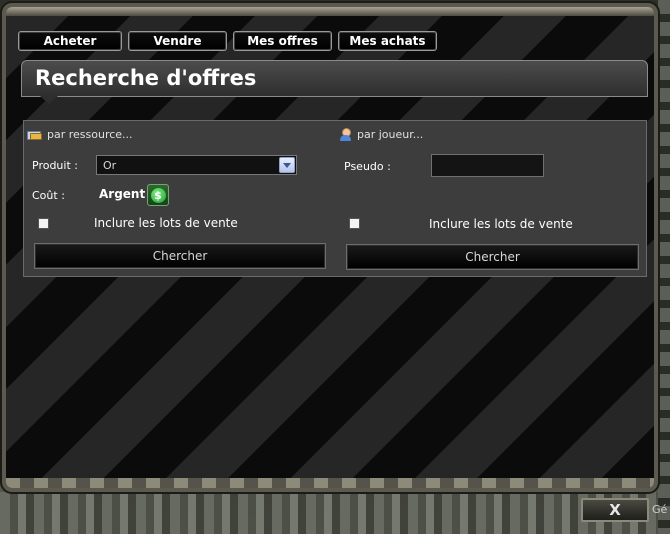 The width and height of the screenshot is (670, 534). I want to click on resource-icon, so click(34, 135).